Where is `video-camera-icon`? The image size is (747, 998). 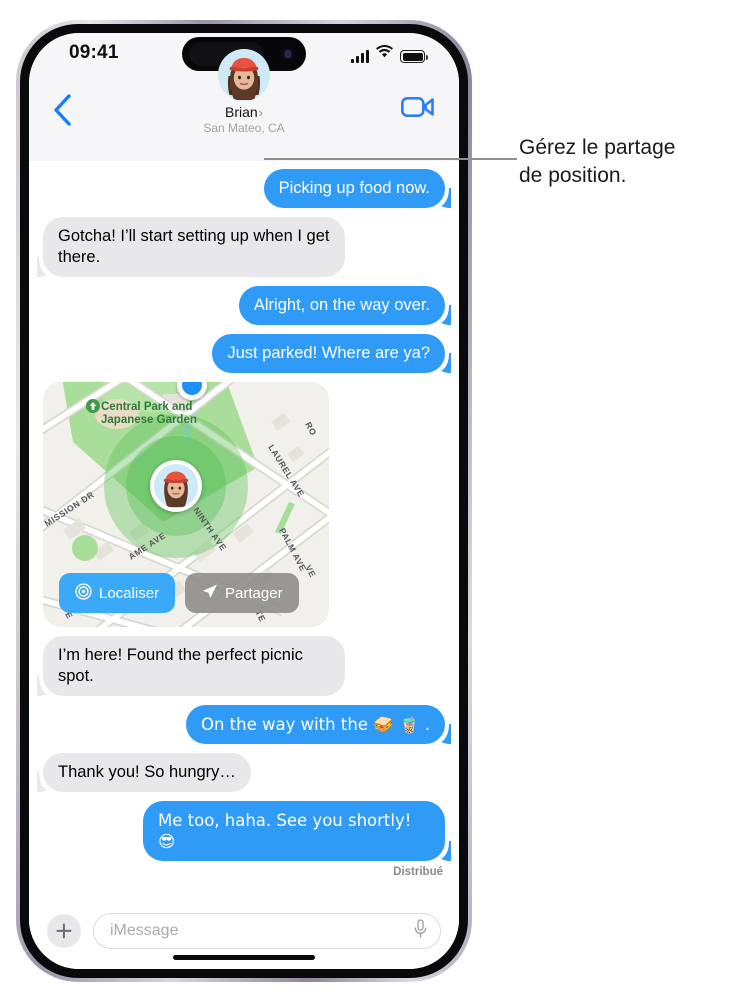 video-camera-icon is located at coordinates (417, 109).